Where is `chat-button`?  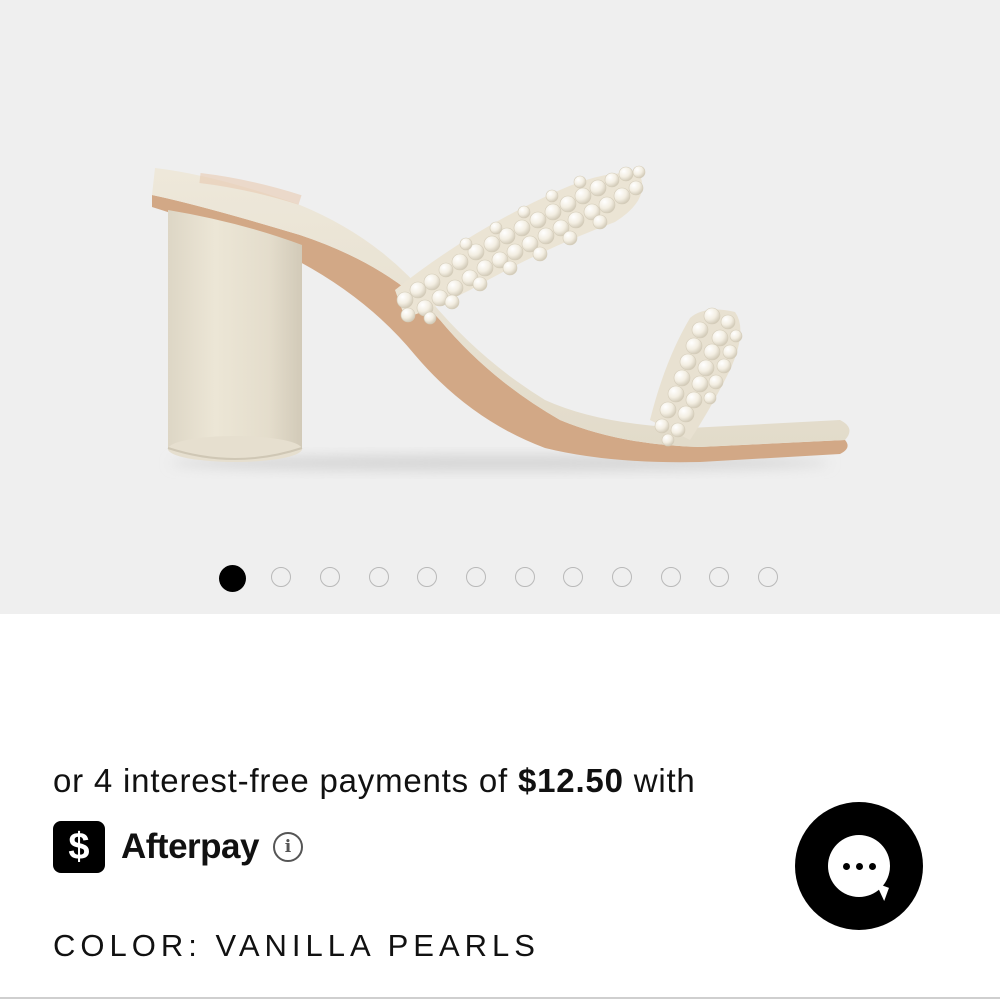
chat-button is located at coordinates (859, 866).